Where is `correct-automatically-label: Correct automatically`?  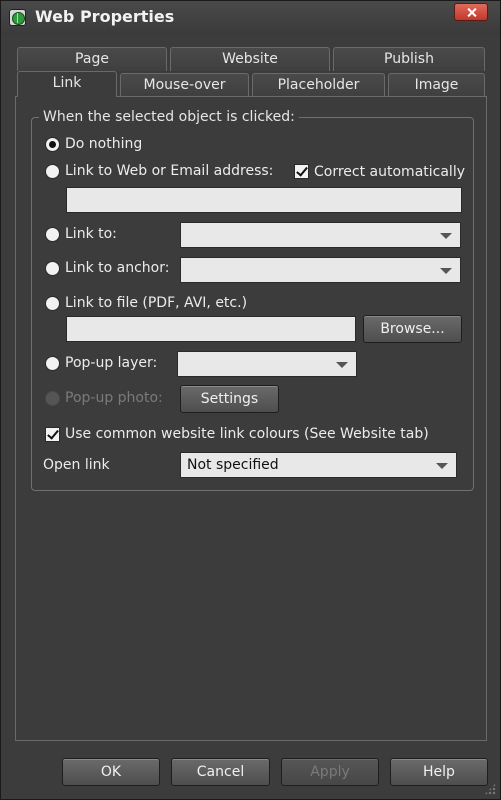
correct-automatically-label: Correct automatically is located at coordinates (389, 172).